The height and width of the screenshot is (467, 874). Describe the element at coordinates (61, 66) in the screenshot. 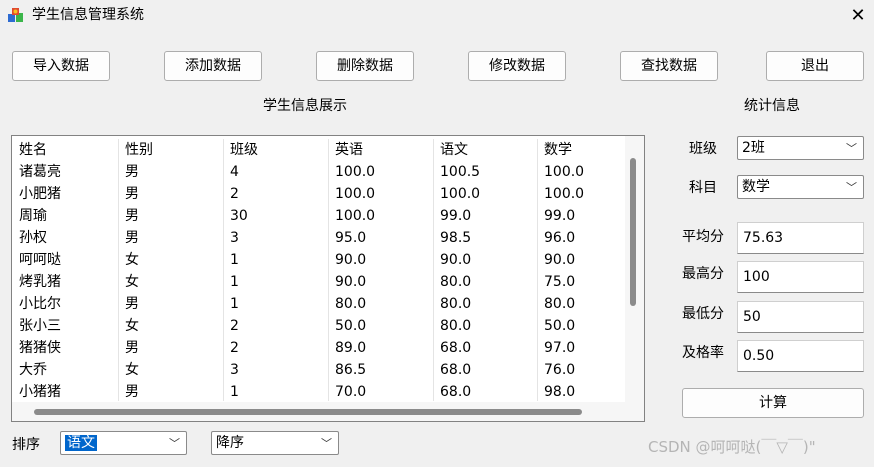

I see `import-data-button: 导入数据` at that location.